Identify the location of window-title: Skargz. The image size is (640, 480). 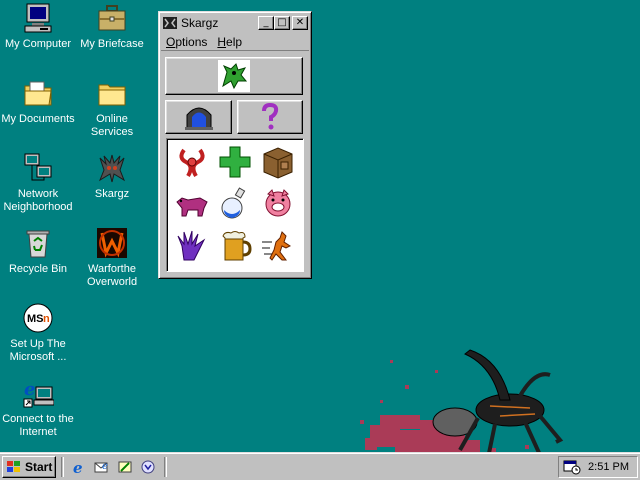
(200, 23).